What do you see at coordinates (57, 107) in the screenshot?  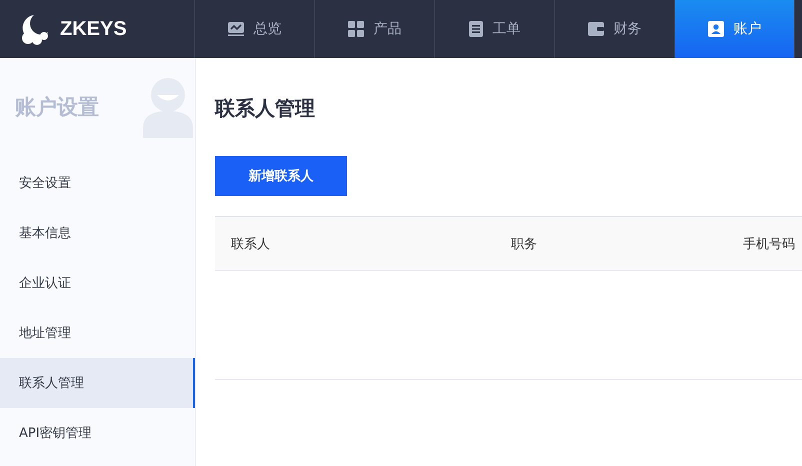 I see `sidebar-title: 账户设置` at bounding box center [57, 107].